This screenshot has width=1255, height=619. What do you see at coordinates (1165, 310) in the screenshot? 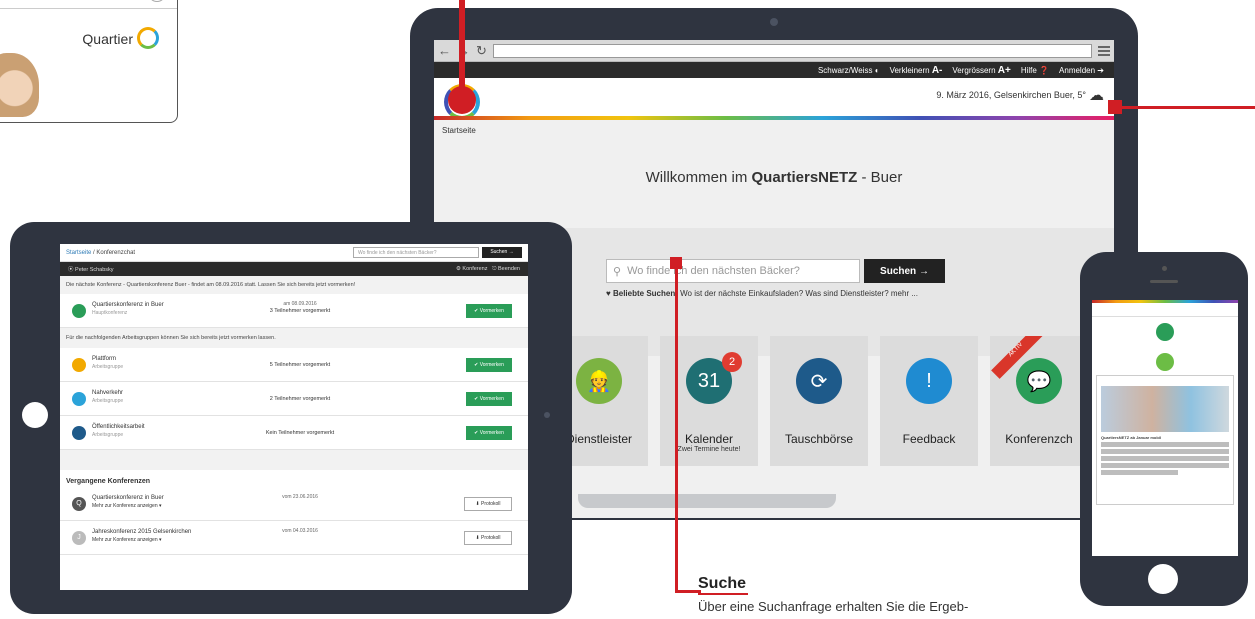
I see `phone-header` at bounding box center [1165, 310].